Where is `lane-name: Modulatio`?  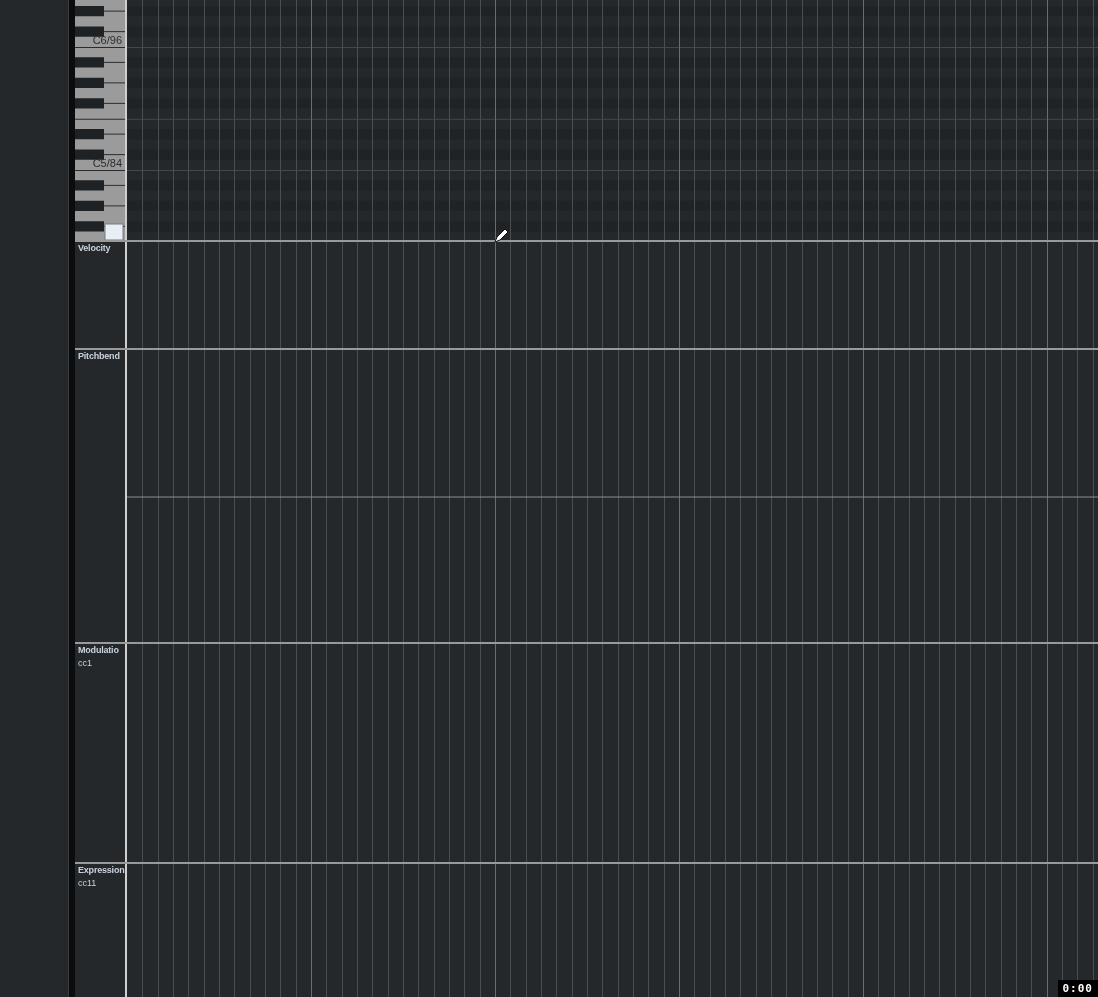
lane-name: Modulatio is located at coordinates (99, 650).